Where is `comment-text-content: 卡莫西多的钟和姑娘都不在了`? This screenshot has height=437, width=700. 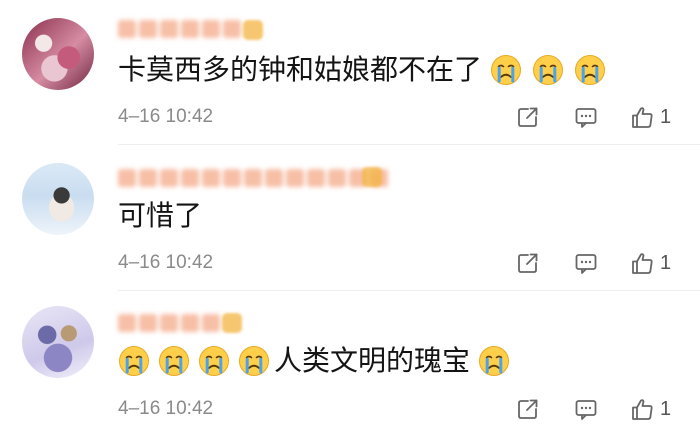 comment-text-content: 卡莫西多的钟和姑娘都不在了 is located at coordinates (300, 69).